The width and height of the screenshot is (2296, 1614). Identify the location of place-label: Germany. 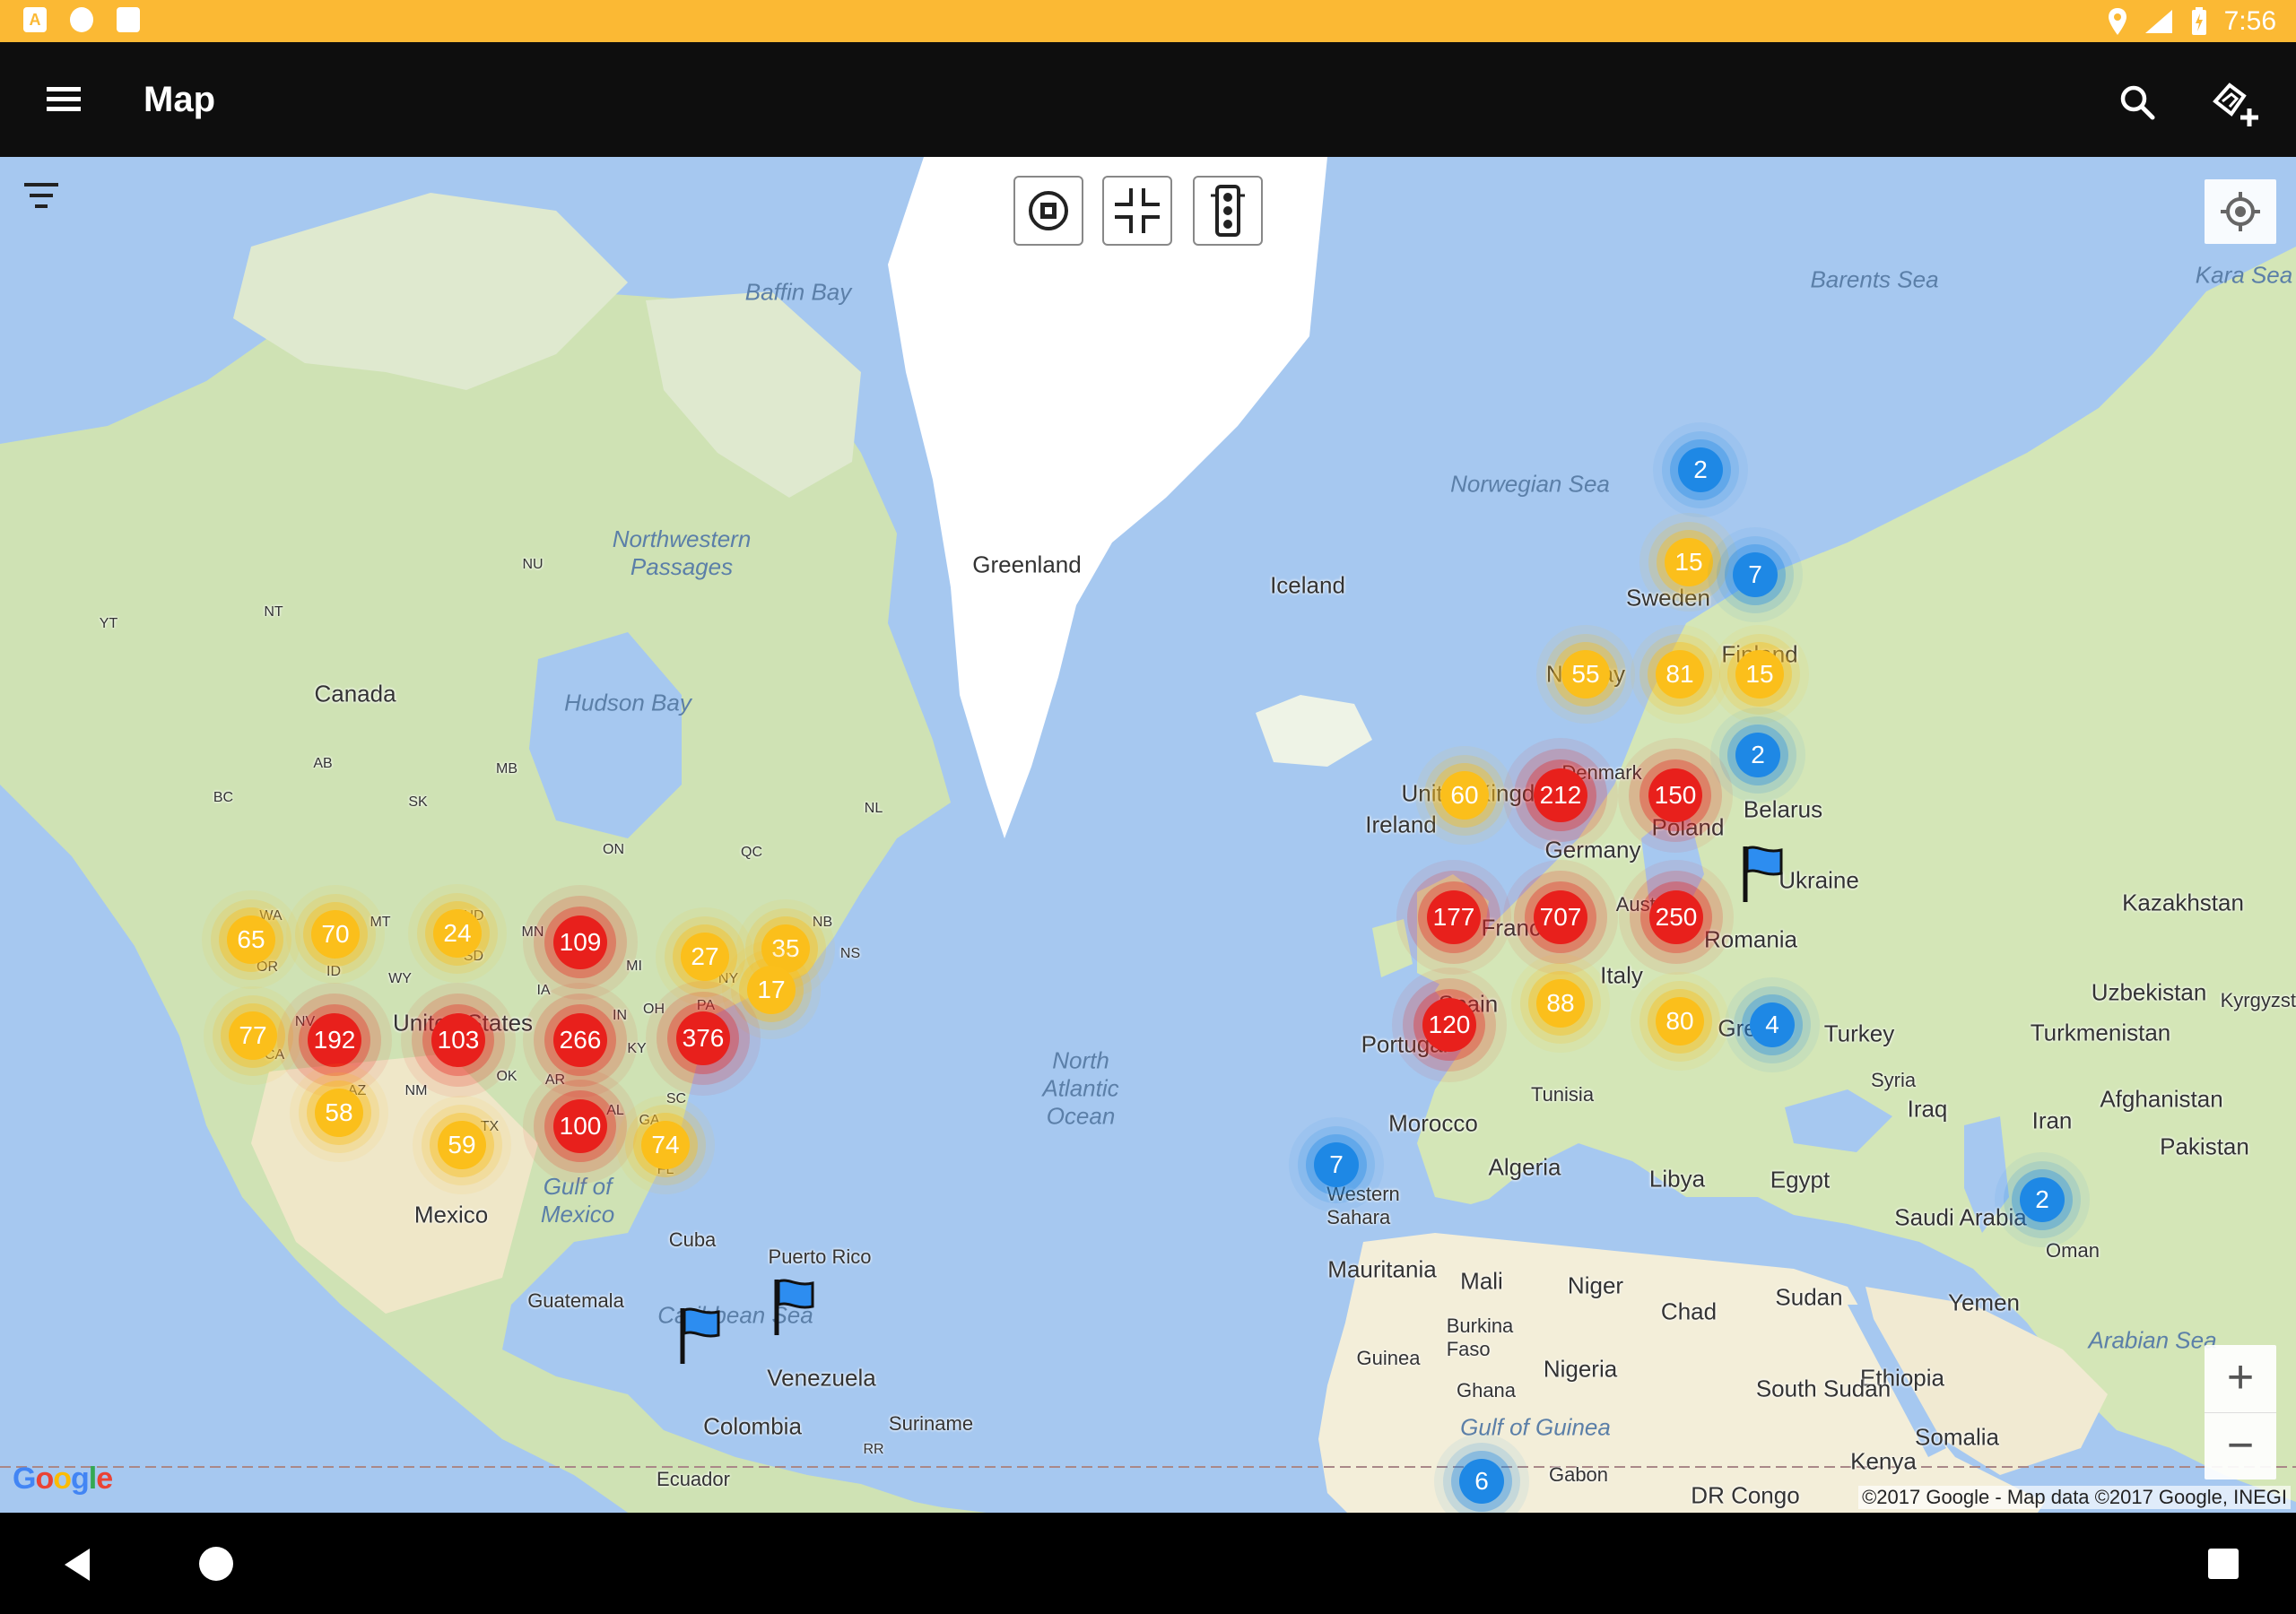
(1592, 849).